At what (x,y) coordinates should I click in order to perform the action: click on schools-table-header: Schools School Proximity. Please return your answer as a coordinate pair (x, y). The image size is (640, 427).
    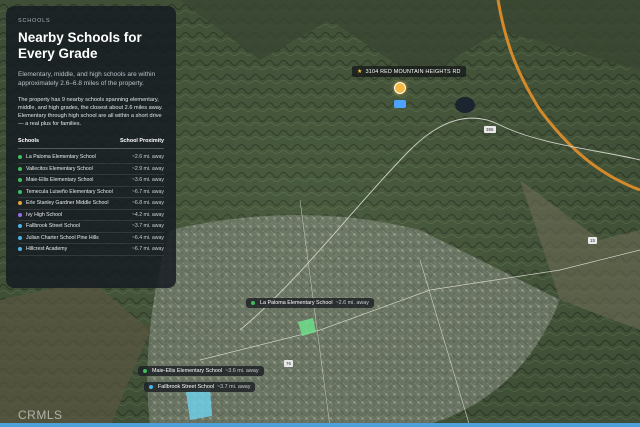
    Looking at the image, I should click on (91, 143).